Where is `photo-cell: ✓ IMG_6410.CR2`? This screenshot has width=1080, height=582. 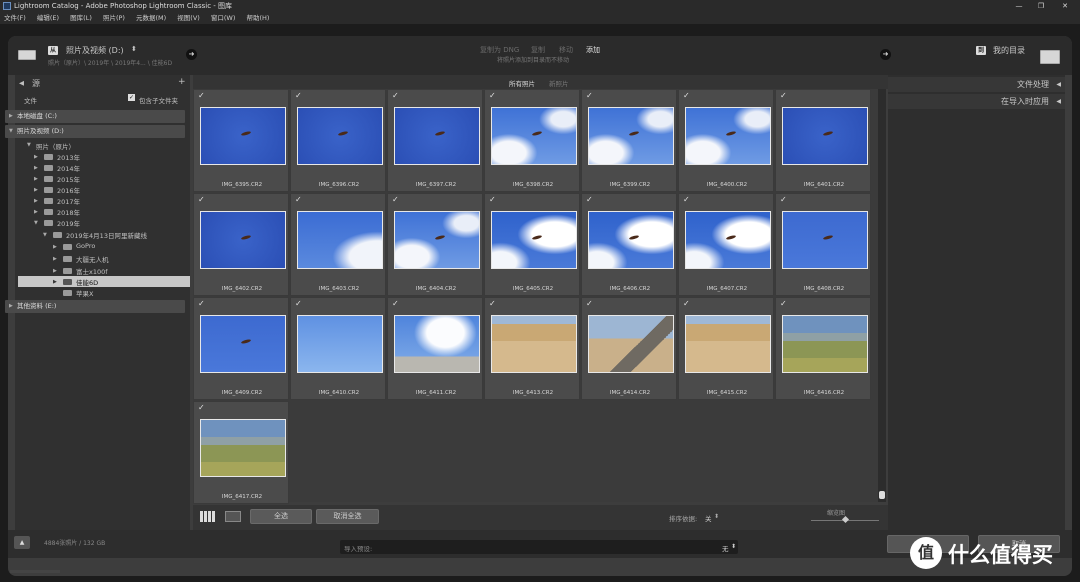 photo-cell: ✓ IMG_6410.CR2 is located at coordinates (338, 348).